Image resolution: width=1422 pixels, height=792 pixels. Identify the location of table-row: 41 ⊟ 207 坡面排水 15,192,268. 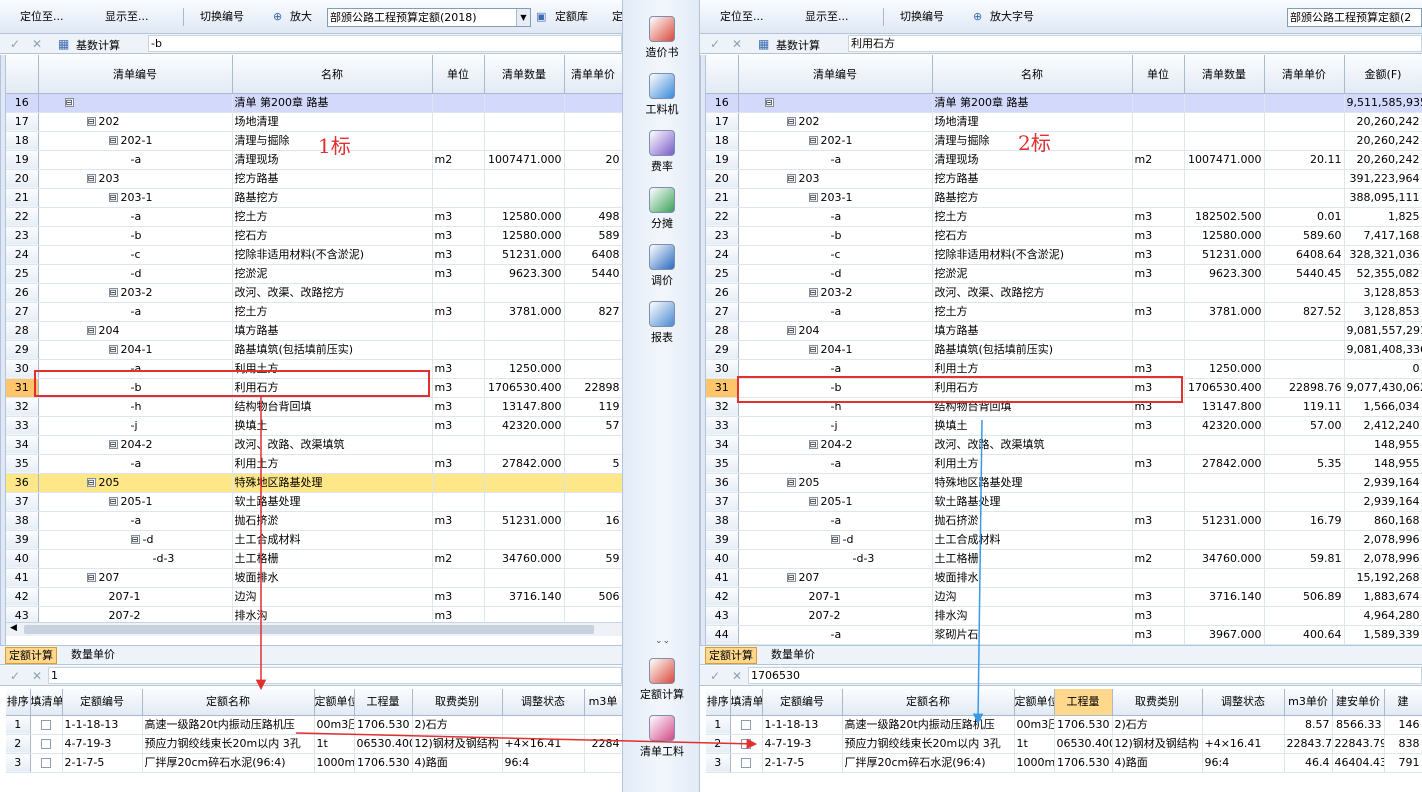
(1064, 578).